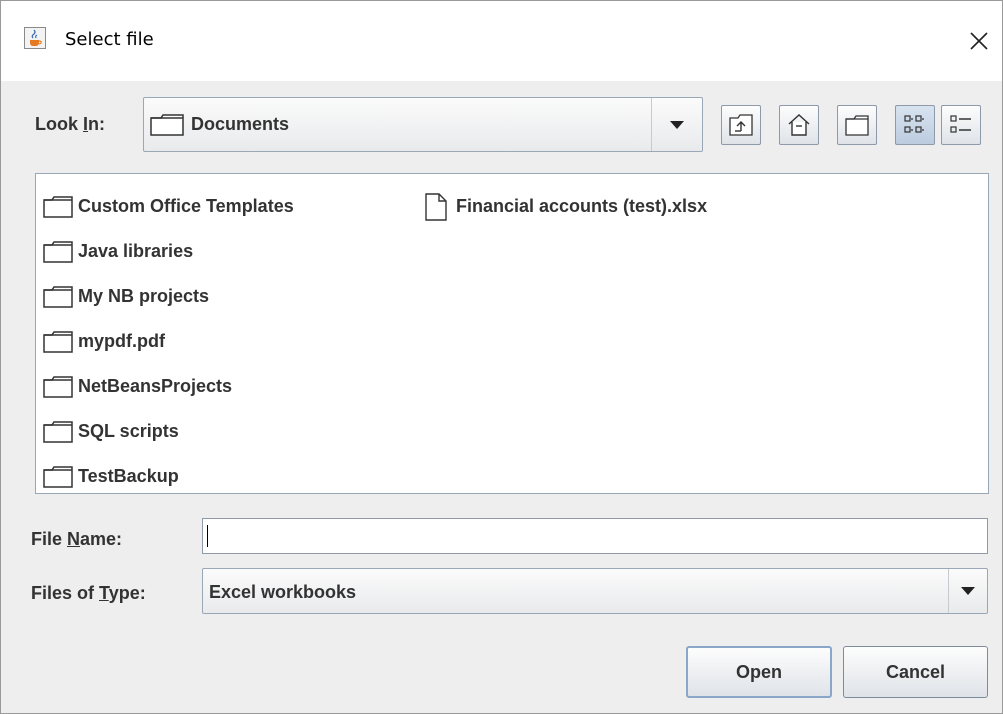 This screenshot has width=1003, height=714. I want to click on details-view-icon, so click(960, 124).